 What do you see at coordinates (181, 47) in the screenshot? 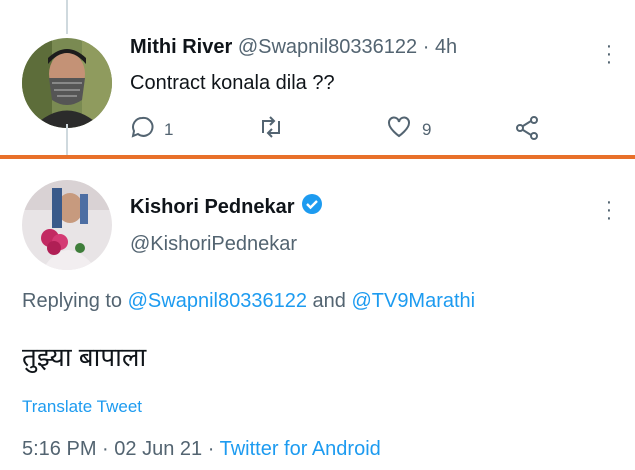
I see `reply-author-name: Mithi River` at bounding box center [181, 47].